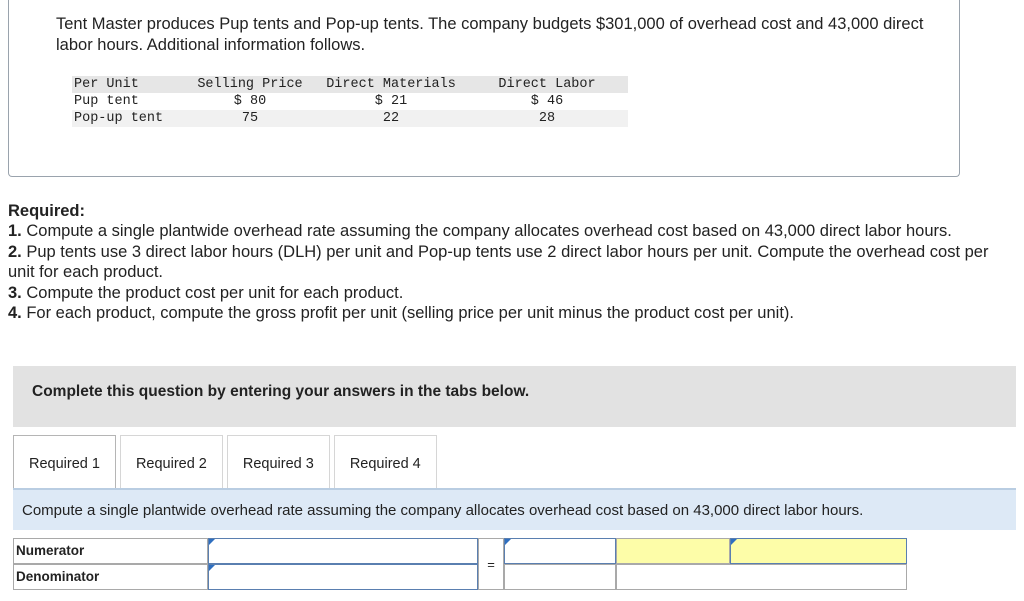 The image size is (1024, 601). Describe the element at coordinates (391, 118) in the screenshot. I see `table-cell: 22` at that location.